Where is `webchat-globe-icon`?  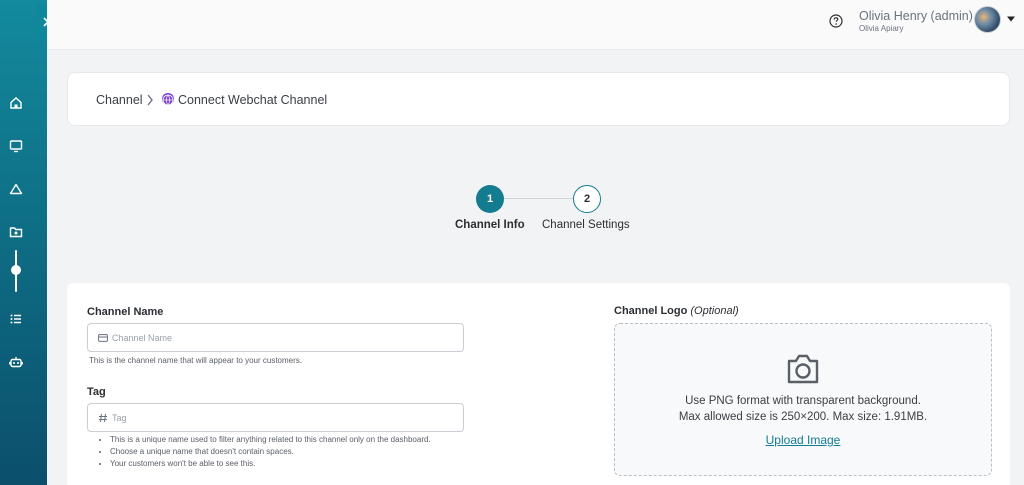
webchat-globe-icon is located at coordinates (168, 99).